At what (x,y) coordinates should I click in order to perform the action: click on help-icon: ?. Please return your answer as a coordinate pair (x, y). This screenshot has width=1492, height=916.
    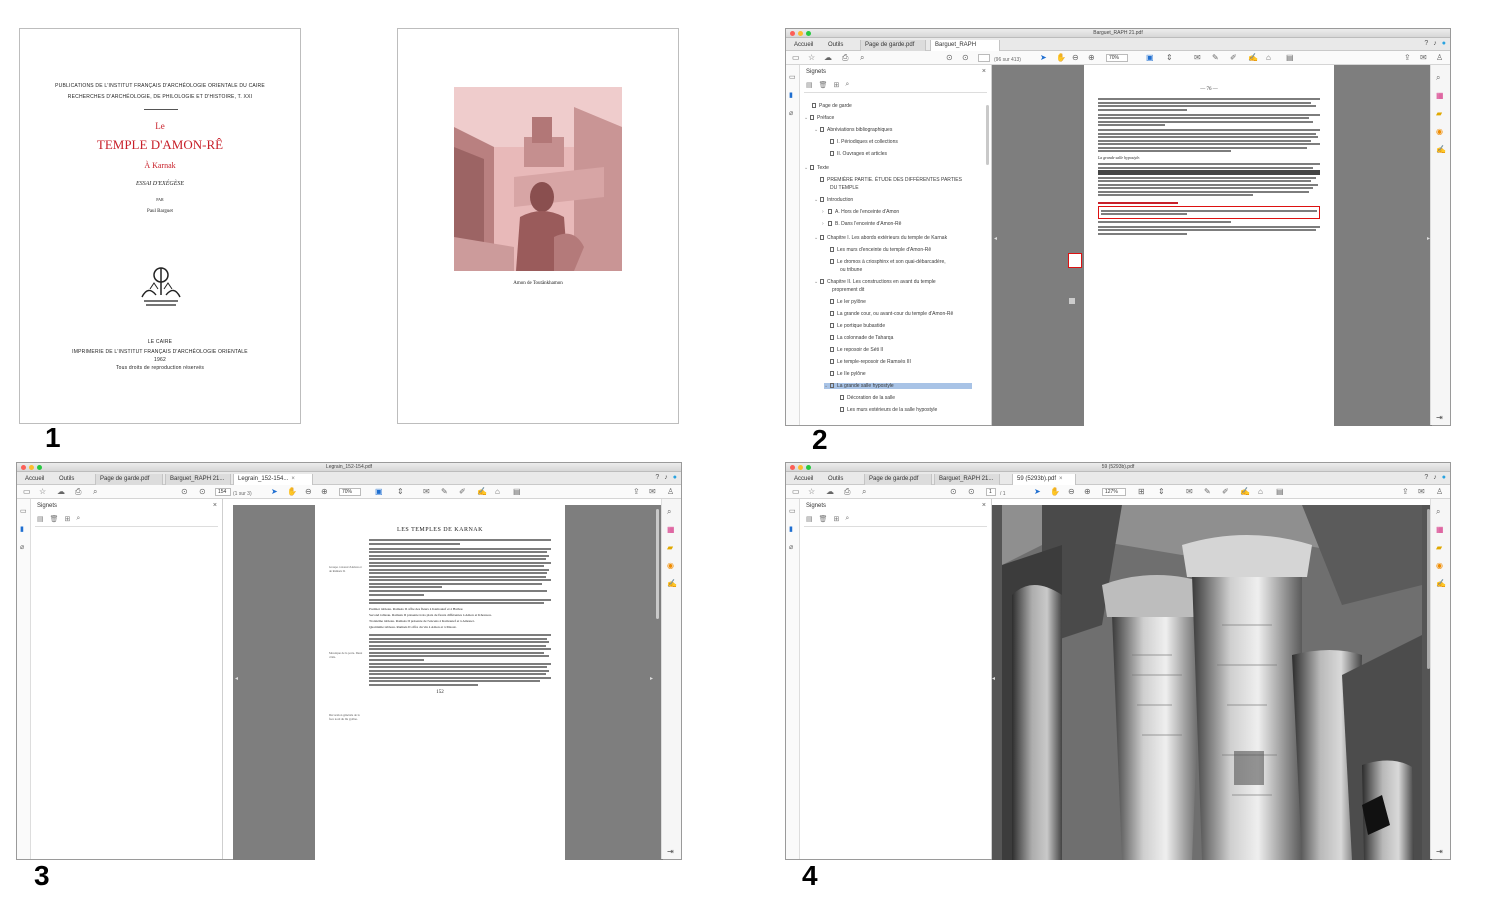
    Looking at the image, I should click on (1426, 43).